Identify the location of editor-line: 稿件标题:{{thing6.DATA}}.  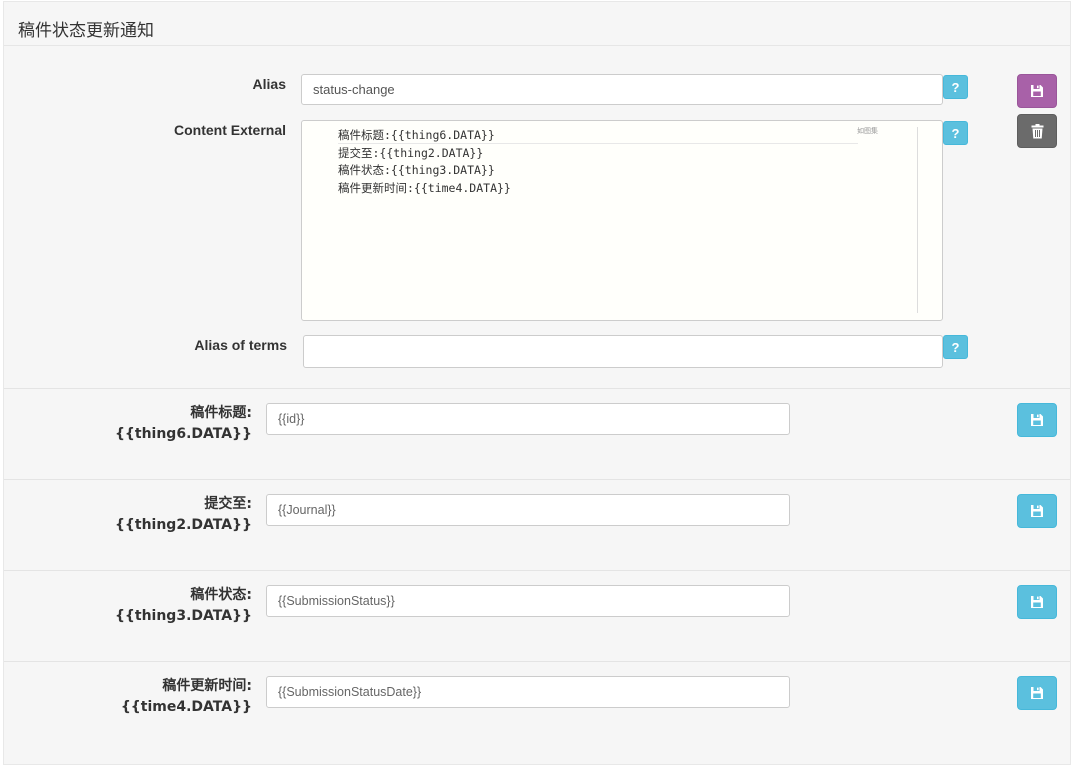
(416, 135).